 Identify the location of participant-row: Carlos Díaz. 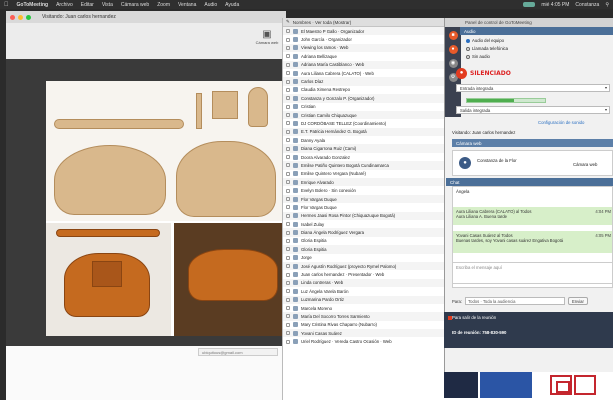
(364, 81).